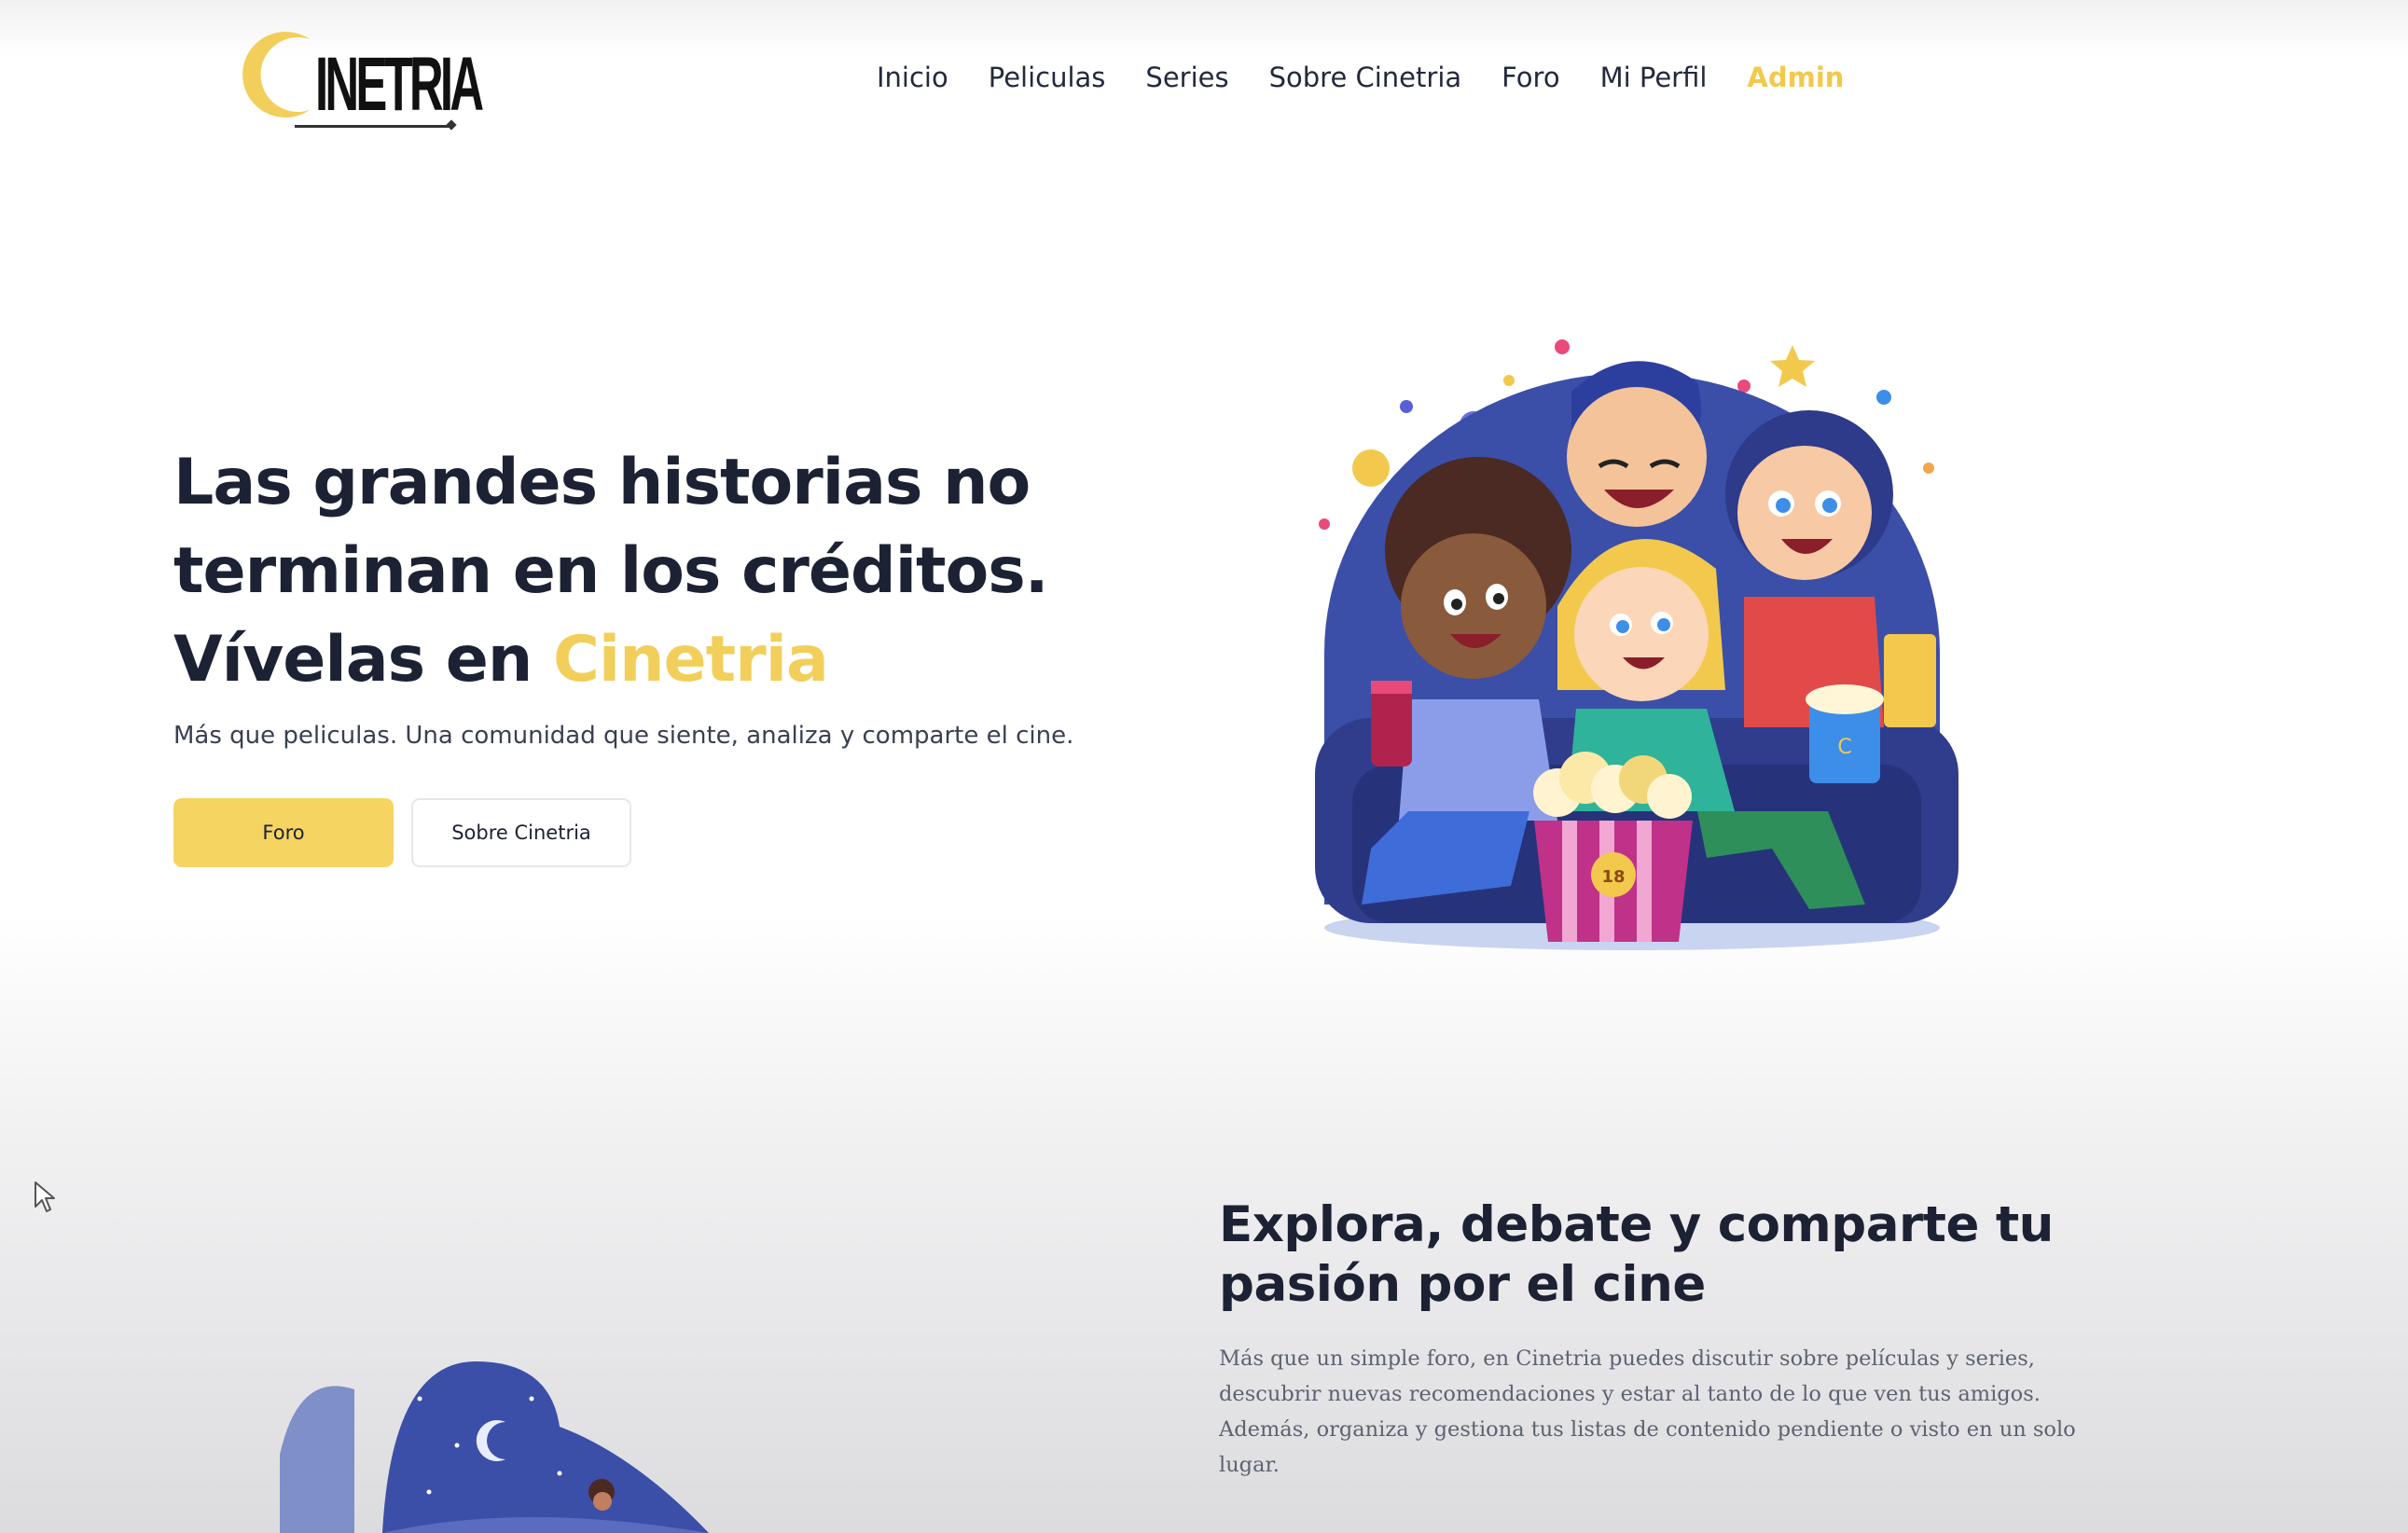  Describe the element at coordinates (1637, 444) in the screenshot. I see `kid-back` at that location.